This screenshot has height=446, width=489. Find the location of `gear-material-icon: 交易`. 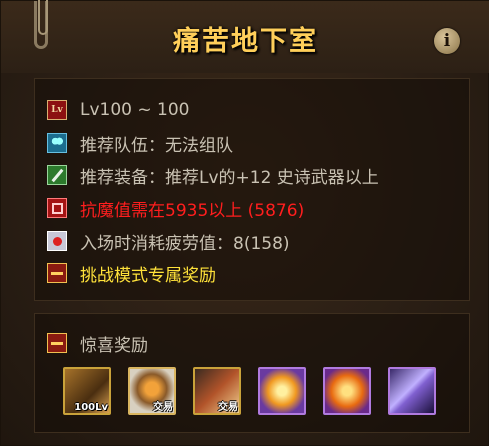

gear-material-icon: 交易 is located at coordinates (152, 391).